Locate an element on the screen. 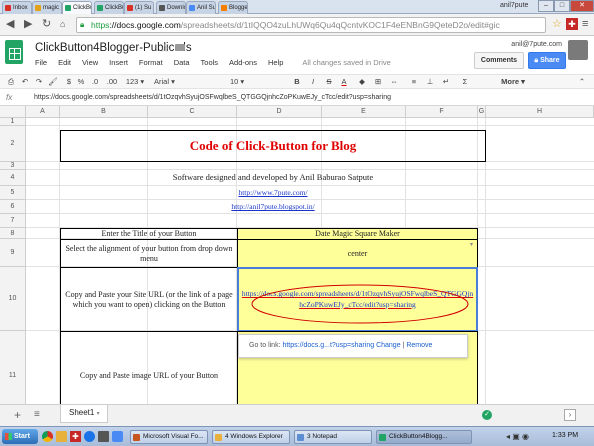 This screenshot has width=594, height=446. forward-icon: ▶ is located at coordinates (28, 24).